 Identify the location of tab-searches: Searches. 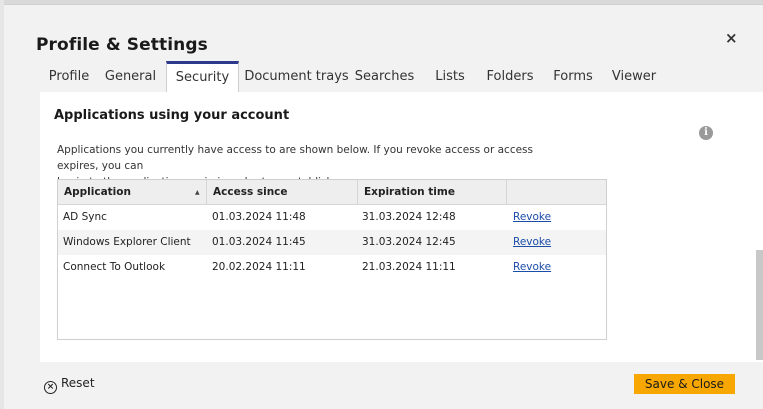
(384, 76).